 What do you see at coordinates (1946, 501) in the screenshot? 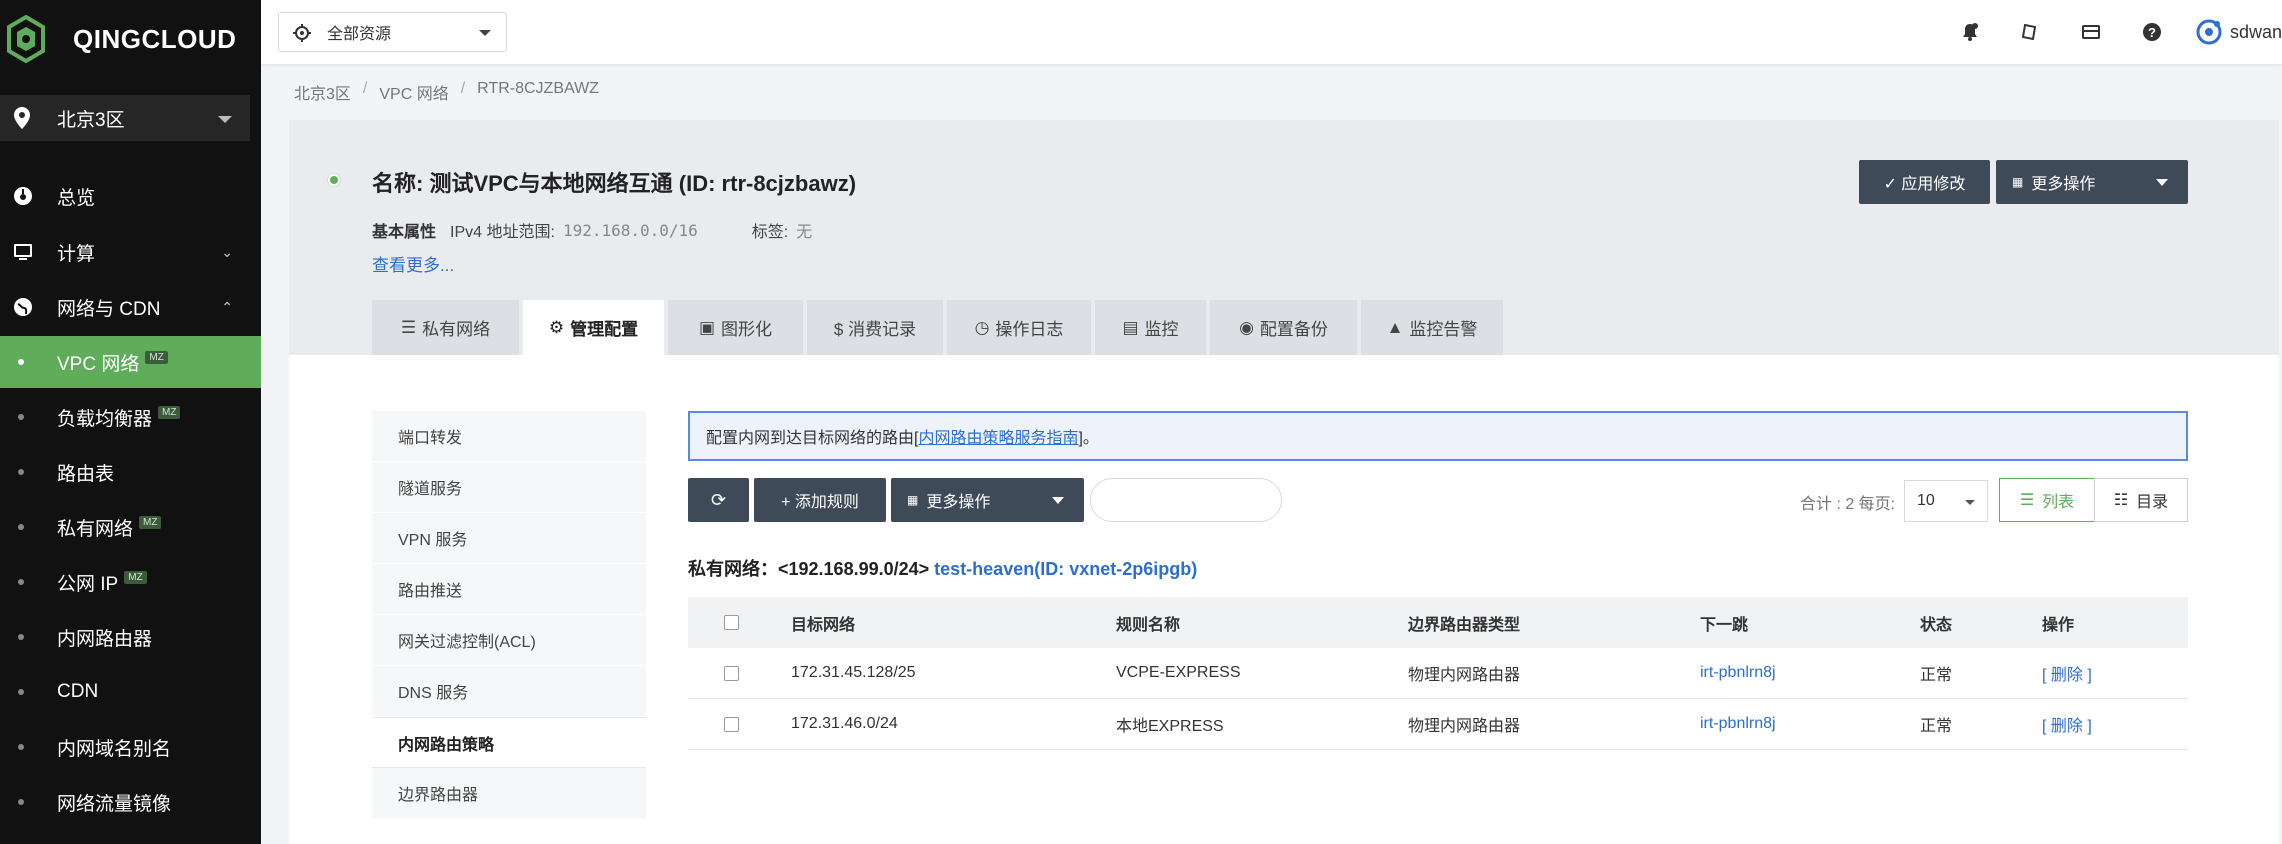
I see `per-page-select: 10` at bounding box center [1946, 501].